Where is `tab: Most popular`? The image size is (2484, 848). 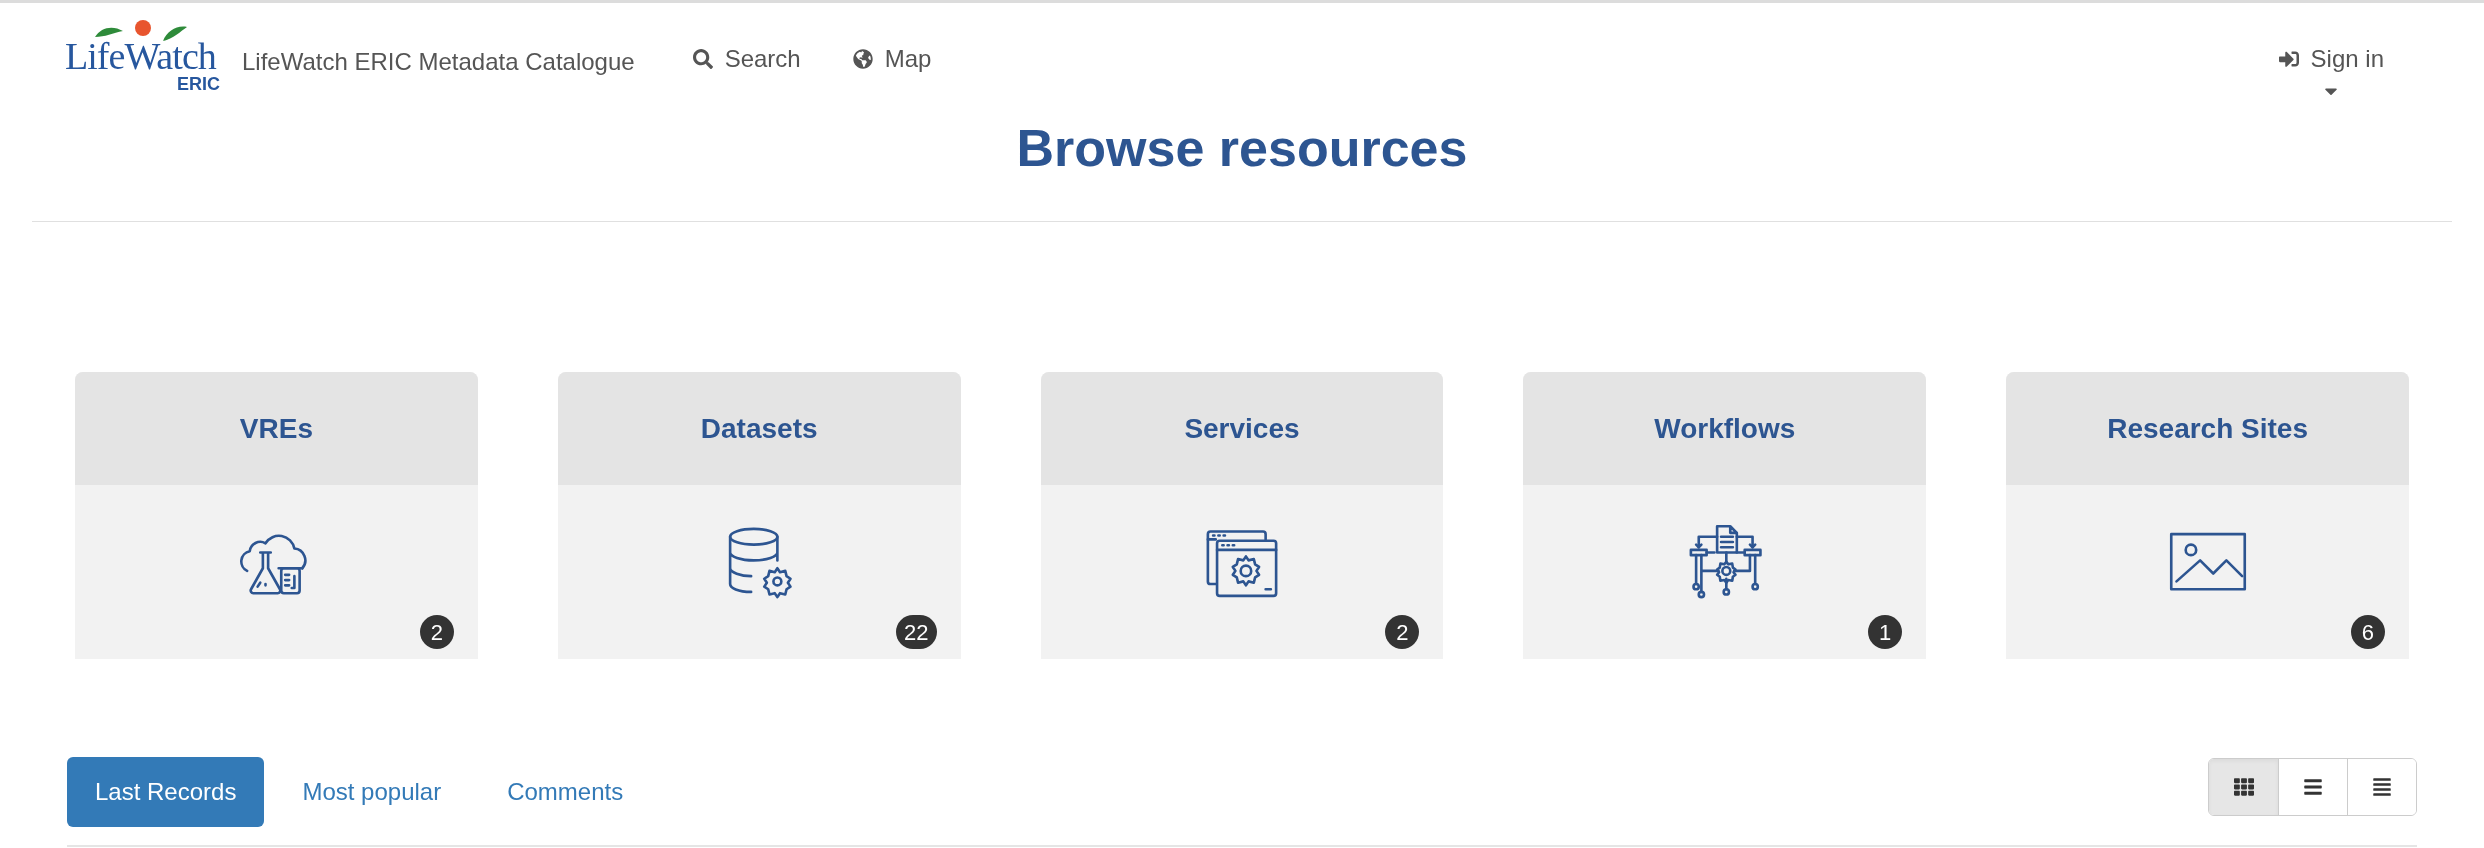
tab: Most popular is located at coordinates (372, 792).